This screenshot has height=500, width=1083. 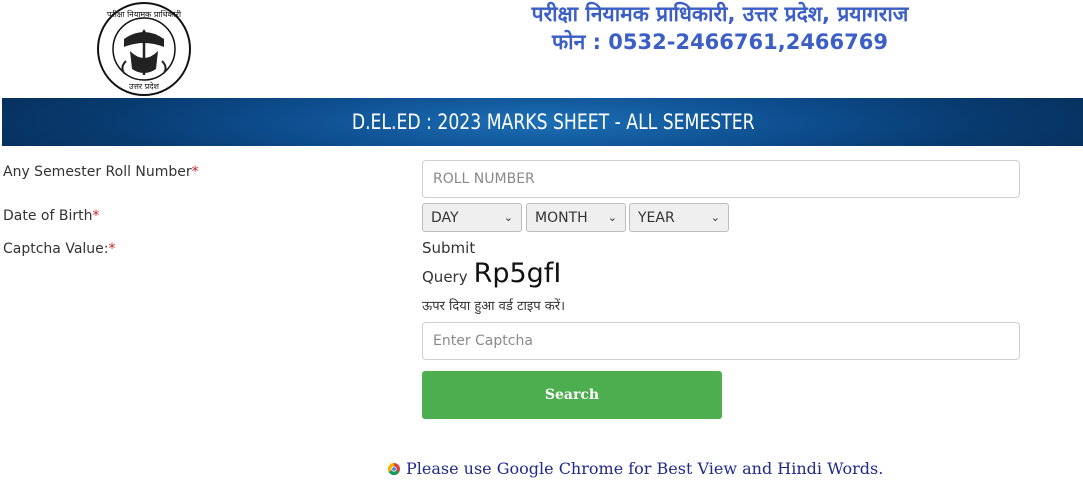 What do you see at coordinates (101, 172) in the screenshot?
I see `roll-number-label: Any Semester Roll Number*` at bounding box center [101, 172].